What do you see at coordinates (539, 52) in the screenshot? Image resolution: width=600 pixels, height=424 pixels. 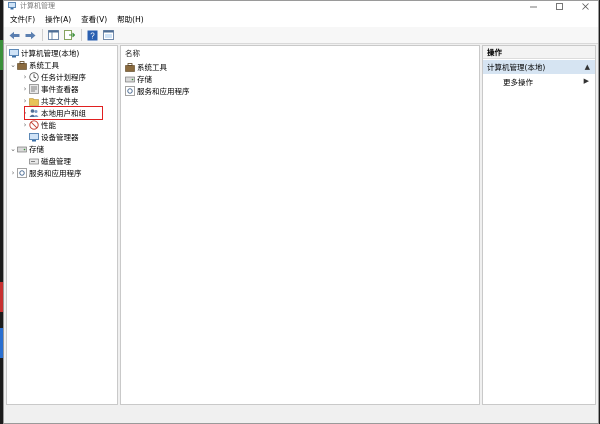 I see `actions-pane-title: 操作` at bounding box center [539, 52].